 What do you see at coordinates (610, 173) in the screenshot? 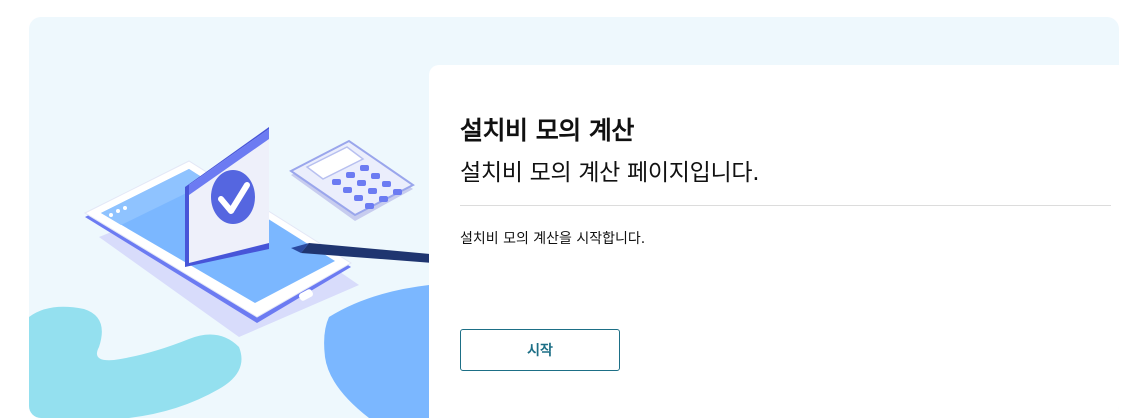
I see `page-subtitle: 설치비 모의 계산 페이지입니다.` at bounding box center [610, 173].